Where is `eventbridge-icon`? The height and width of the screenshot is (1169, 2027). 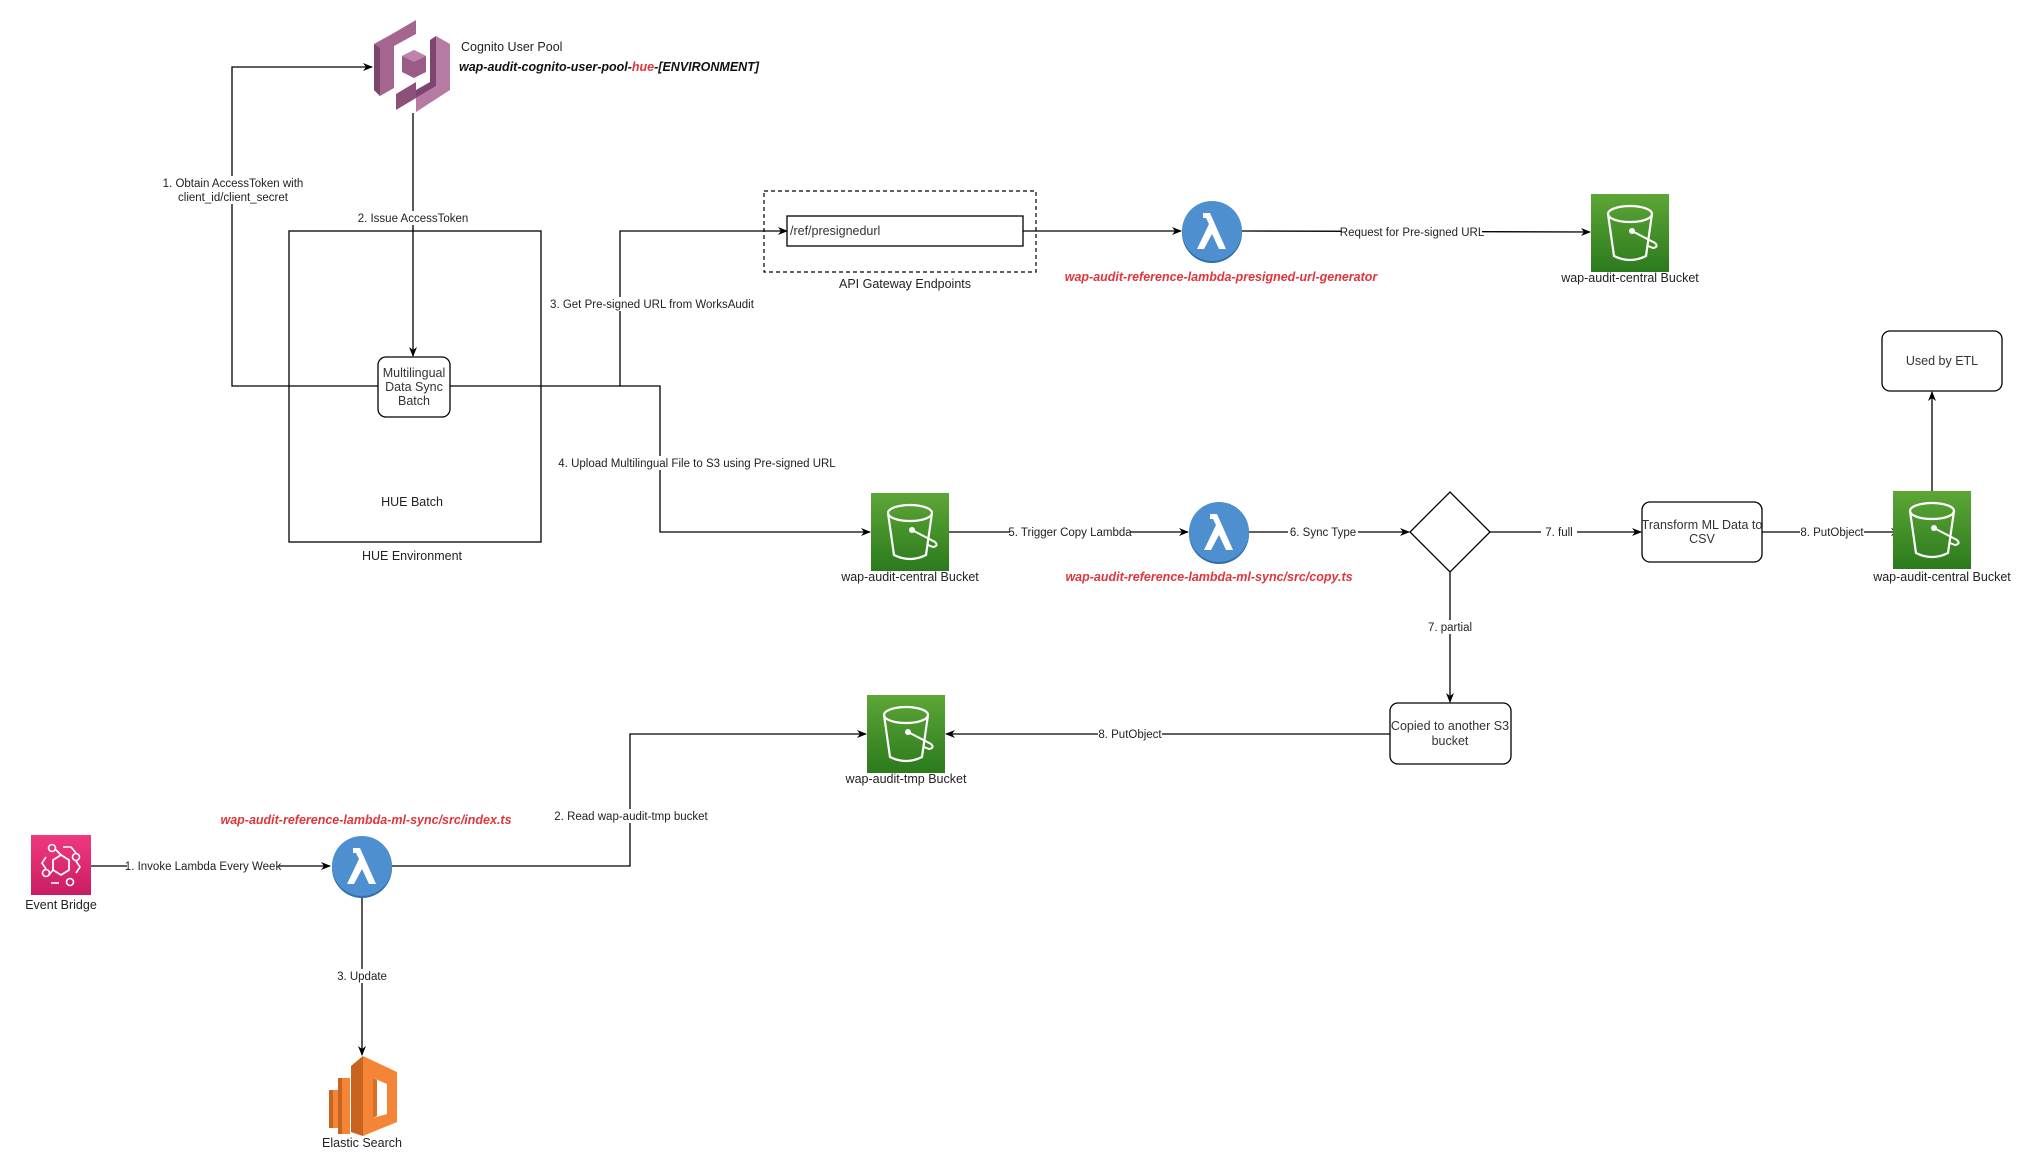
eventbridge-icon is located at coordinates (61, 865).